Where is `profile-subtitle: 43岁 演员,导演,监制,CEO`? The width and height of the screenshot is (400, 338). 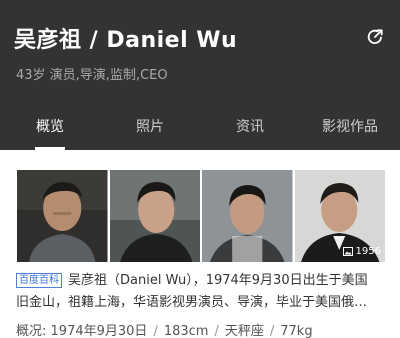
profile-subtitle: 43岁 演员,导演,监制,CEO is located at coordinates (92, 75).